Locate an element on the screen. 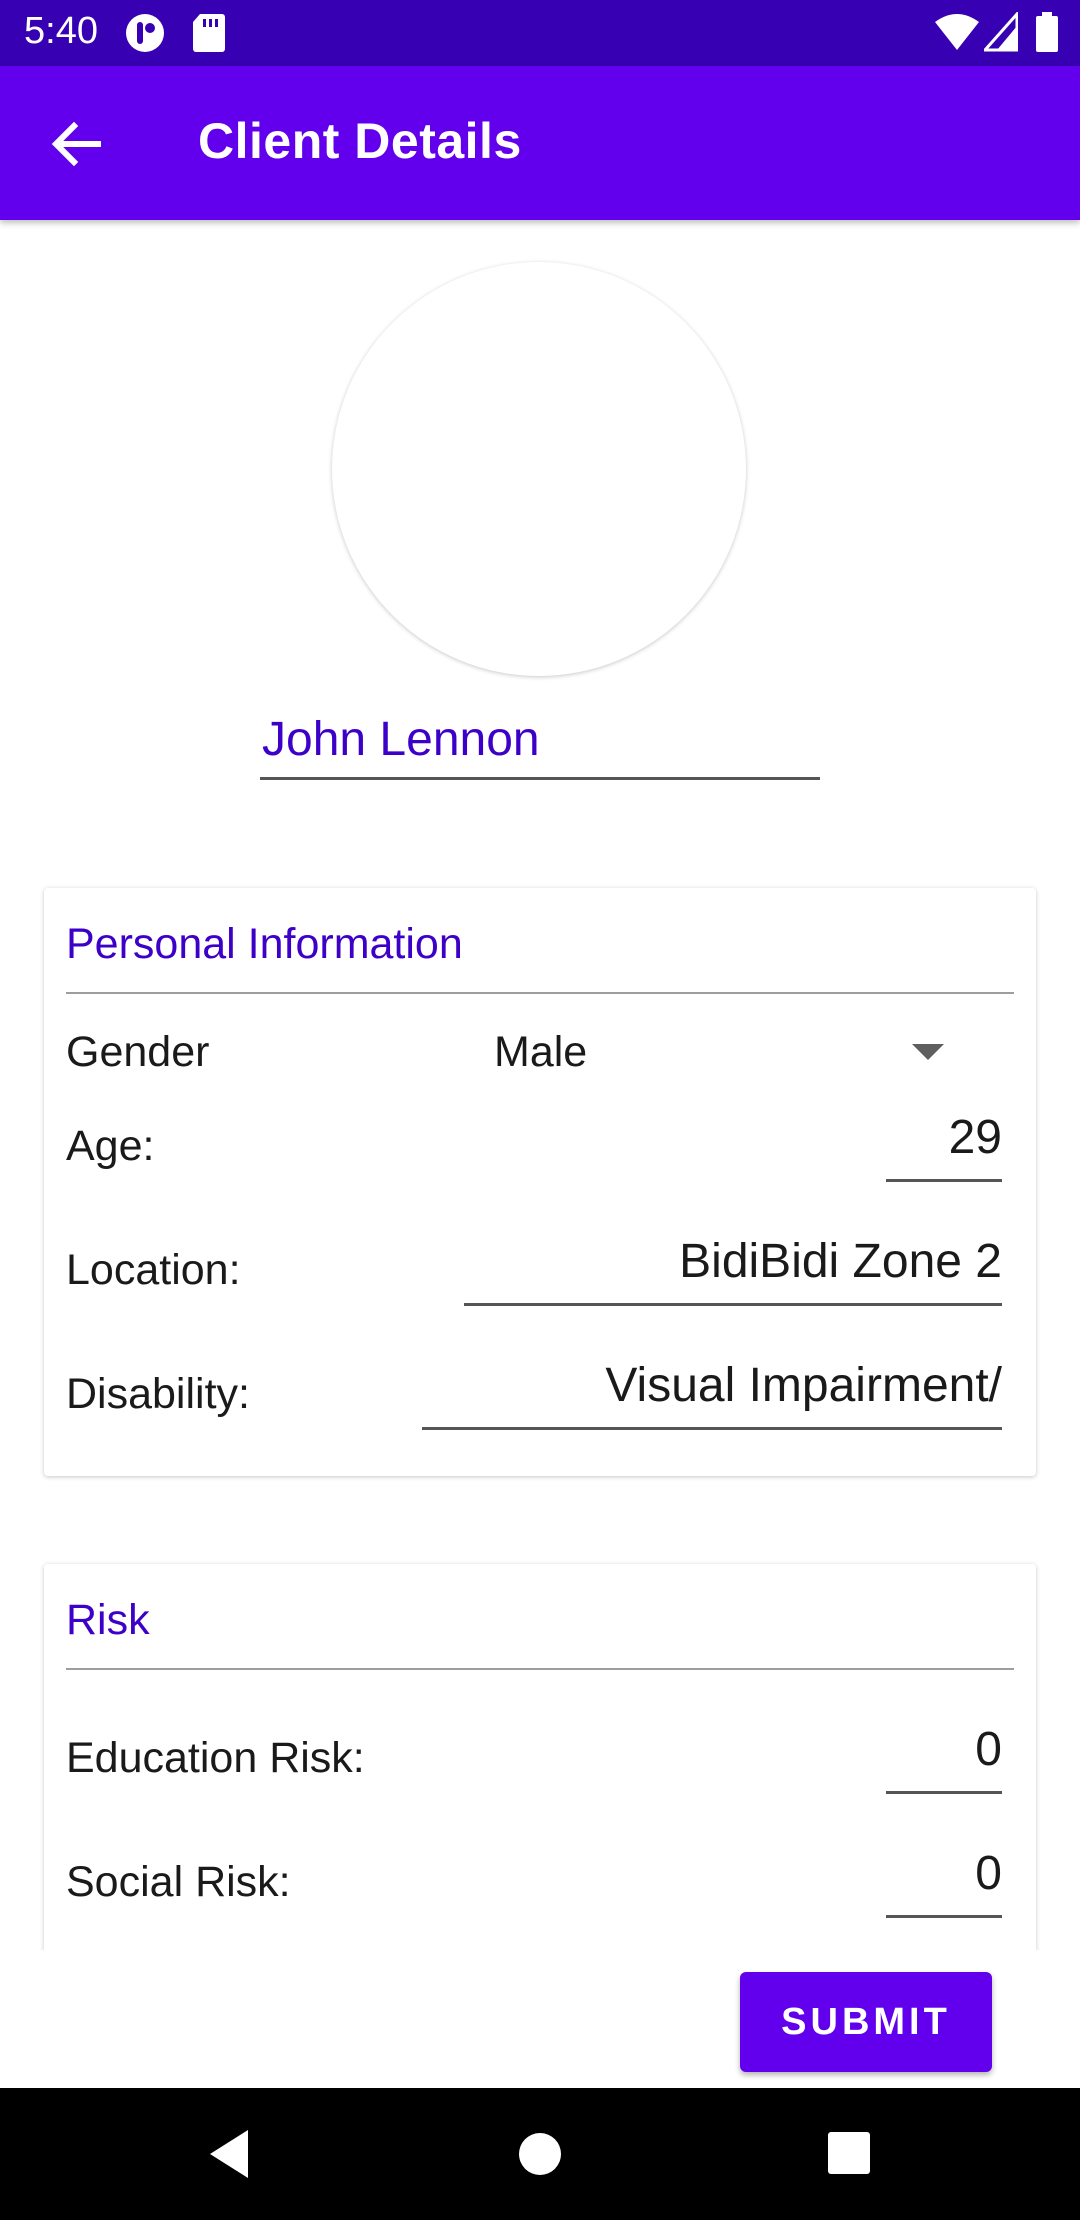 The height and width of the screenshot is (2220, 1080). app-bar: Client Details is located at coordinates (540, 143).